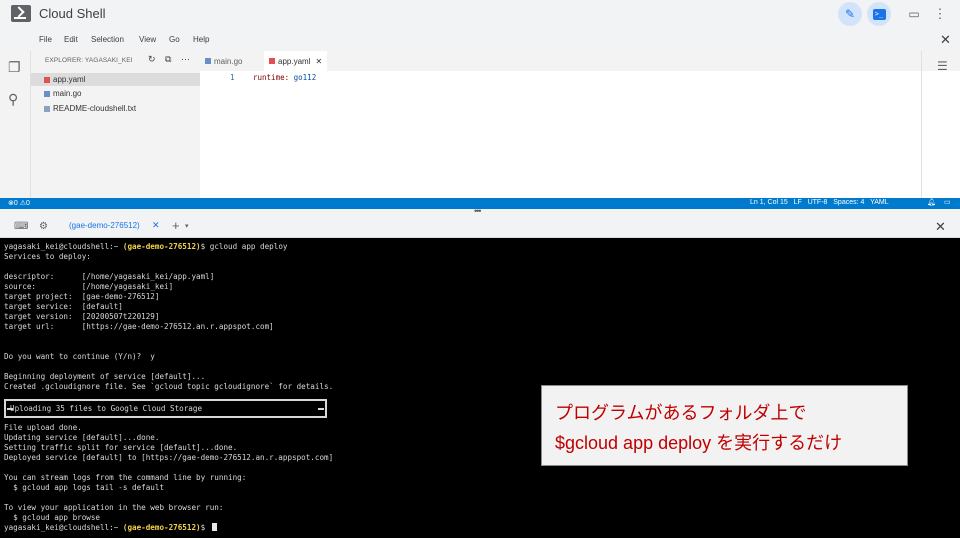  Describe the element at coordinates (147, 39) in the screenshot. I see `menu-view: View` at that location.